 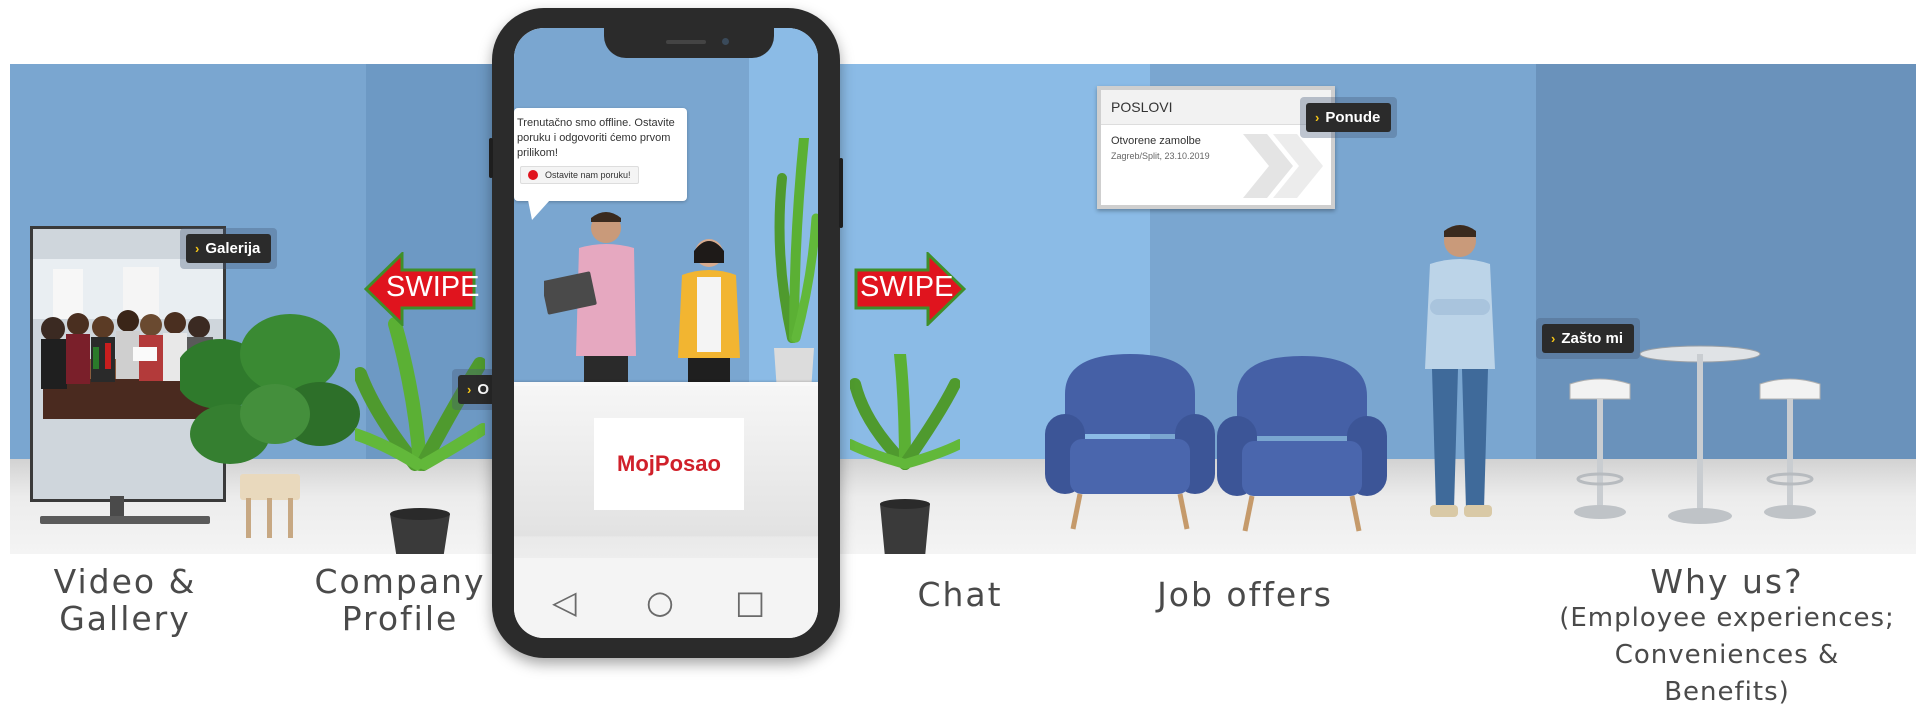 What do you see at coordinates (796, 272) in the screenshot?
I see `tall-plant` at bounding box center [796, 272].